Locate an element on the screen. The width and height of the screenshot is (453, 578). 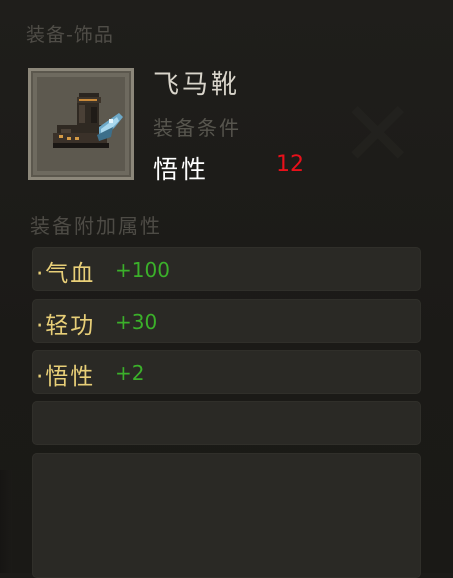
attribute-row-empty is located at coordinates (226, 423).